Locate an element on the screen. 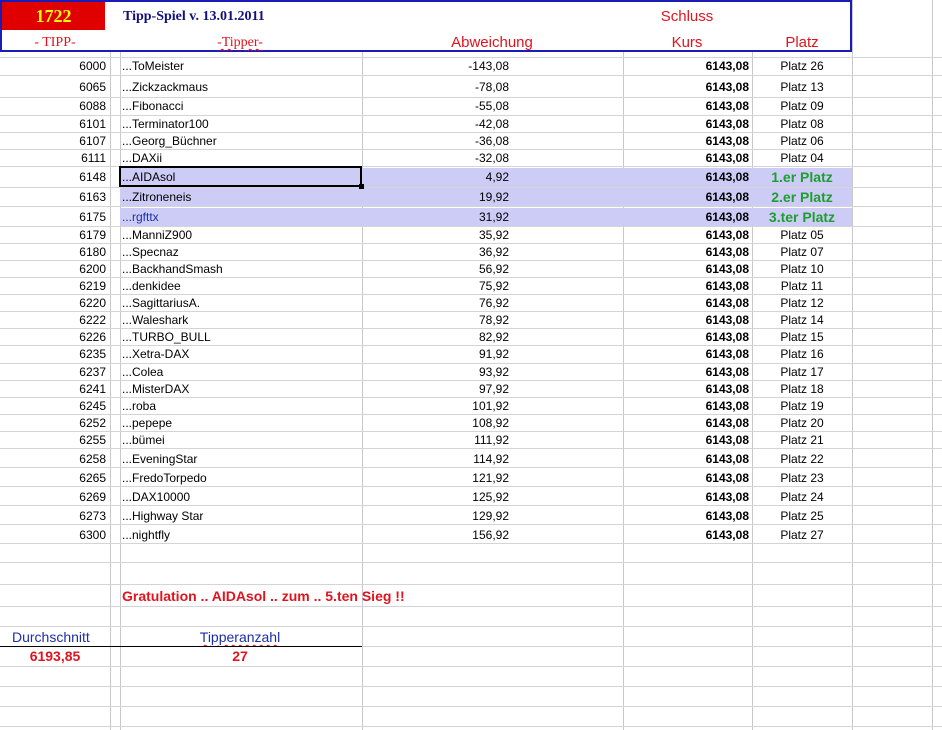  abweichung-cell: 56,92 is located at coordinates (435, 269).